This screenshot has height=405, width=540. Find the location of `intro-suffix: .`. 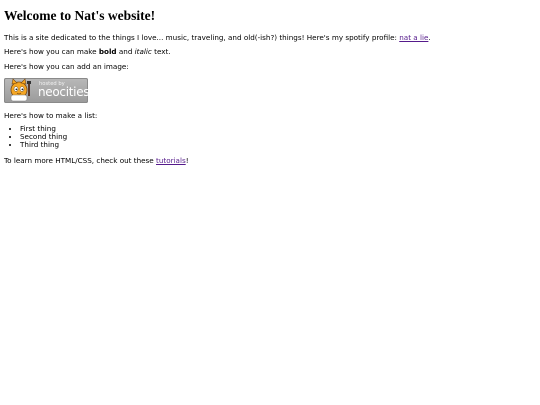

intro-suffix: . is located at coordinates (429, 37).